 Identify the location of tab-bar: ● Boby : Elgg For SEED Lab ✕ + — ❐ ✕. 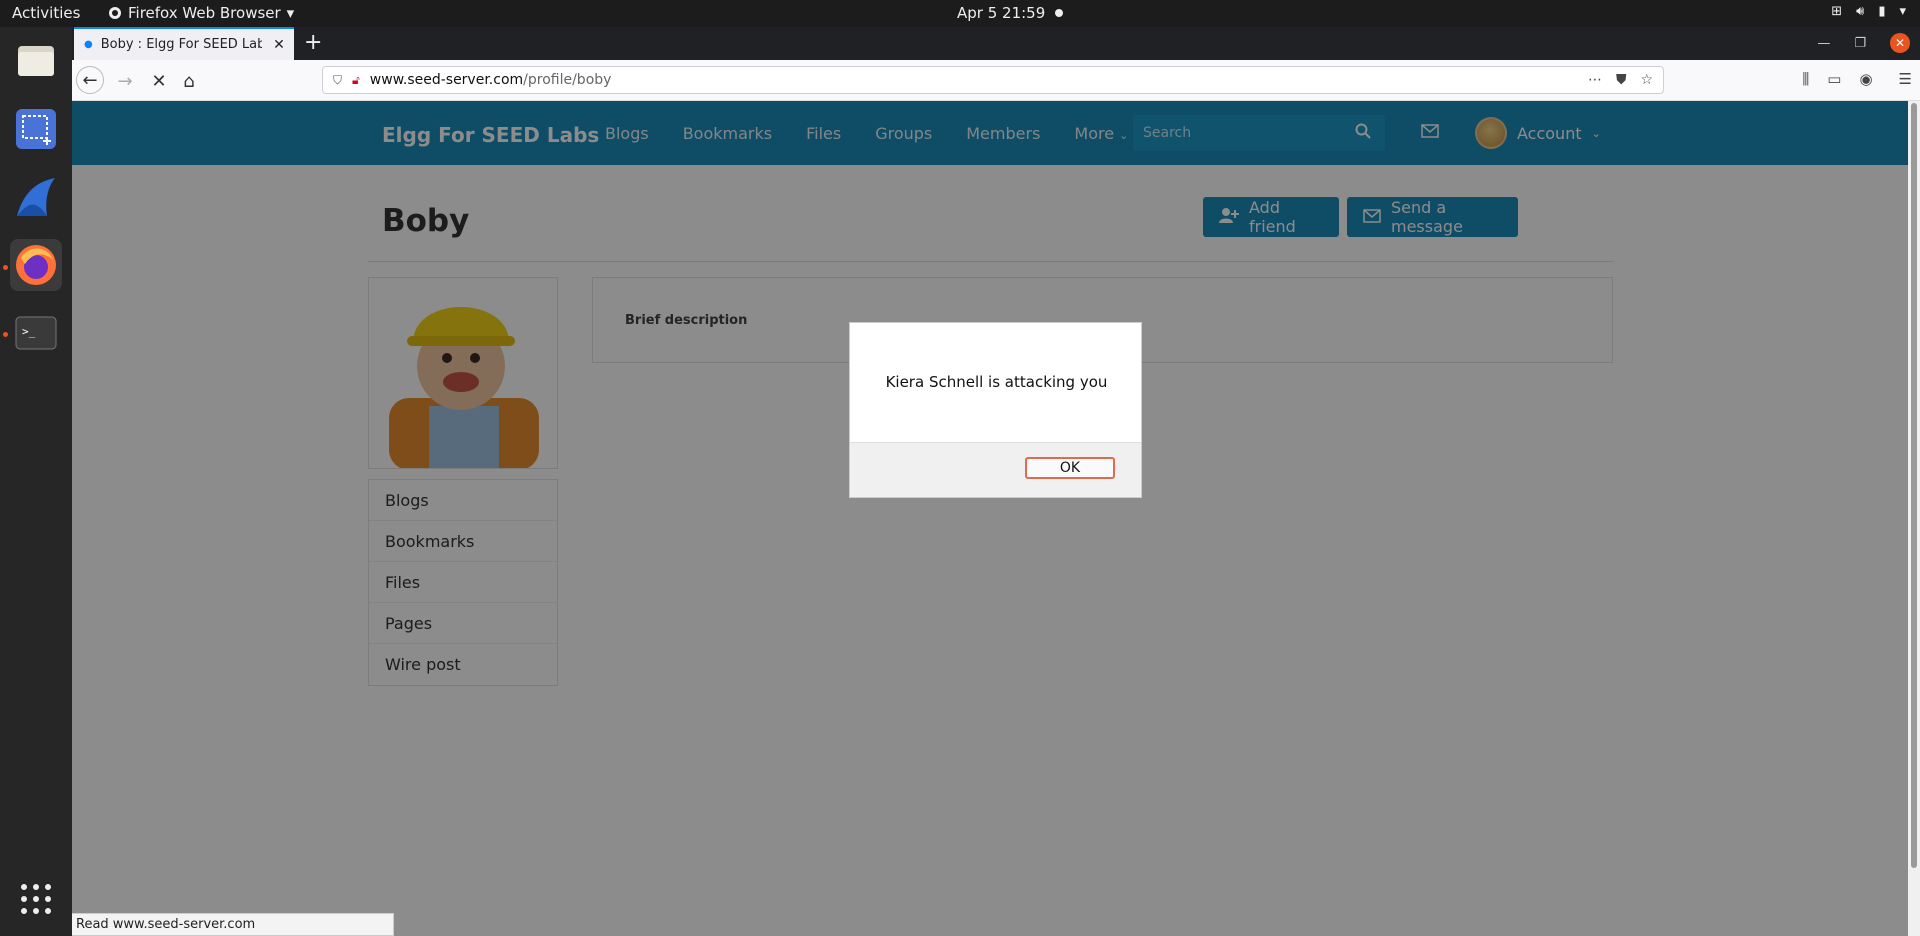
(996, 43).